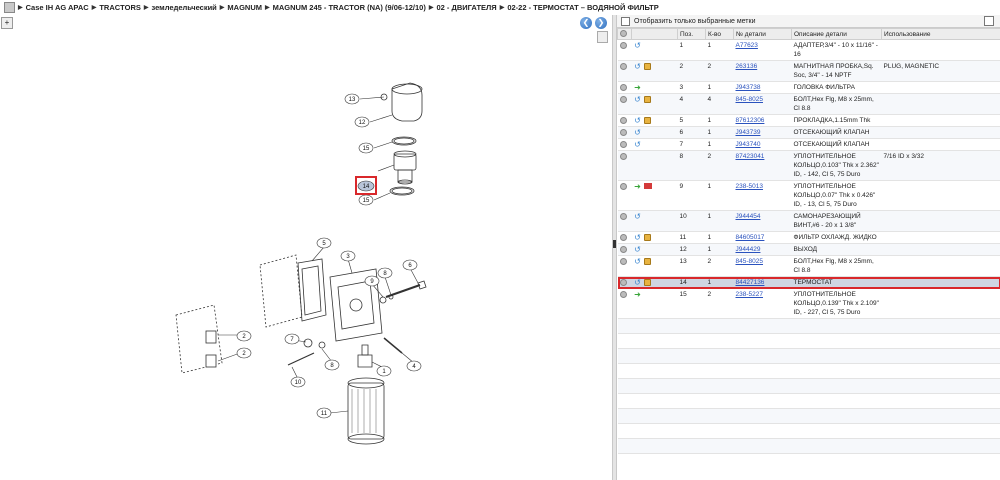  What do you see at coordinates (362, 123) in the screenshot?
I see `callout-label: 12` at bounding box center [362, 123].